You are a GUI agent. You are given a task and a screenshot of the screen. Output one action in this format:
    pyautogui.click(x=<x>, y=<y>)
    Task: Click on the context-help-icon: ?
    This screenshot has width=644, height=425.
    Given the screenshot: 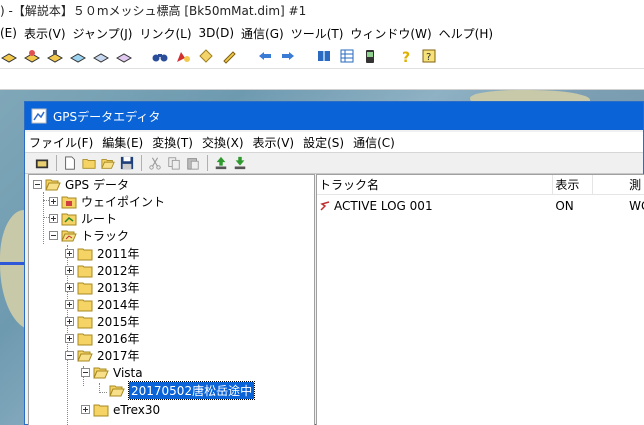 What is the action you would take?
    pyautogui.click(x=429, y=56)
    